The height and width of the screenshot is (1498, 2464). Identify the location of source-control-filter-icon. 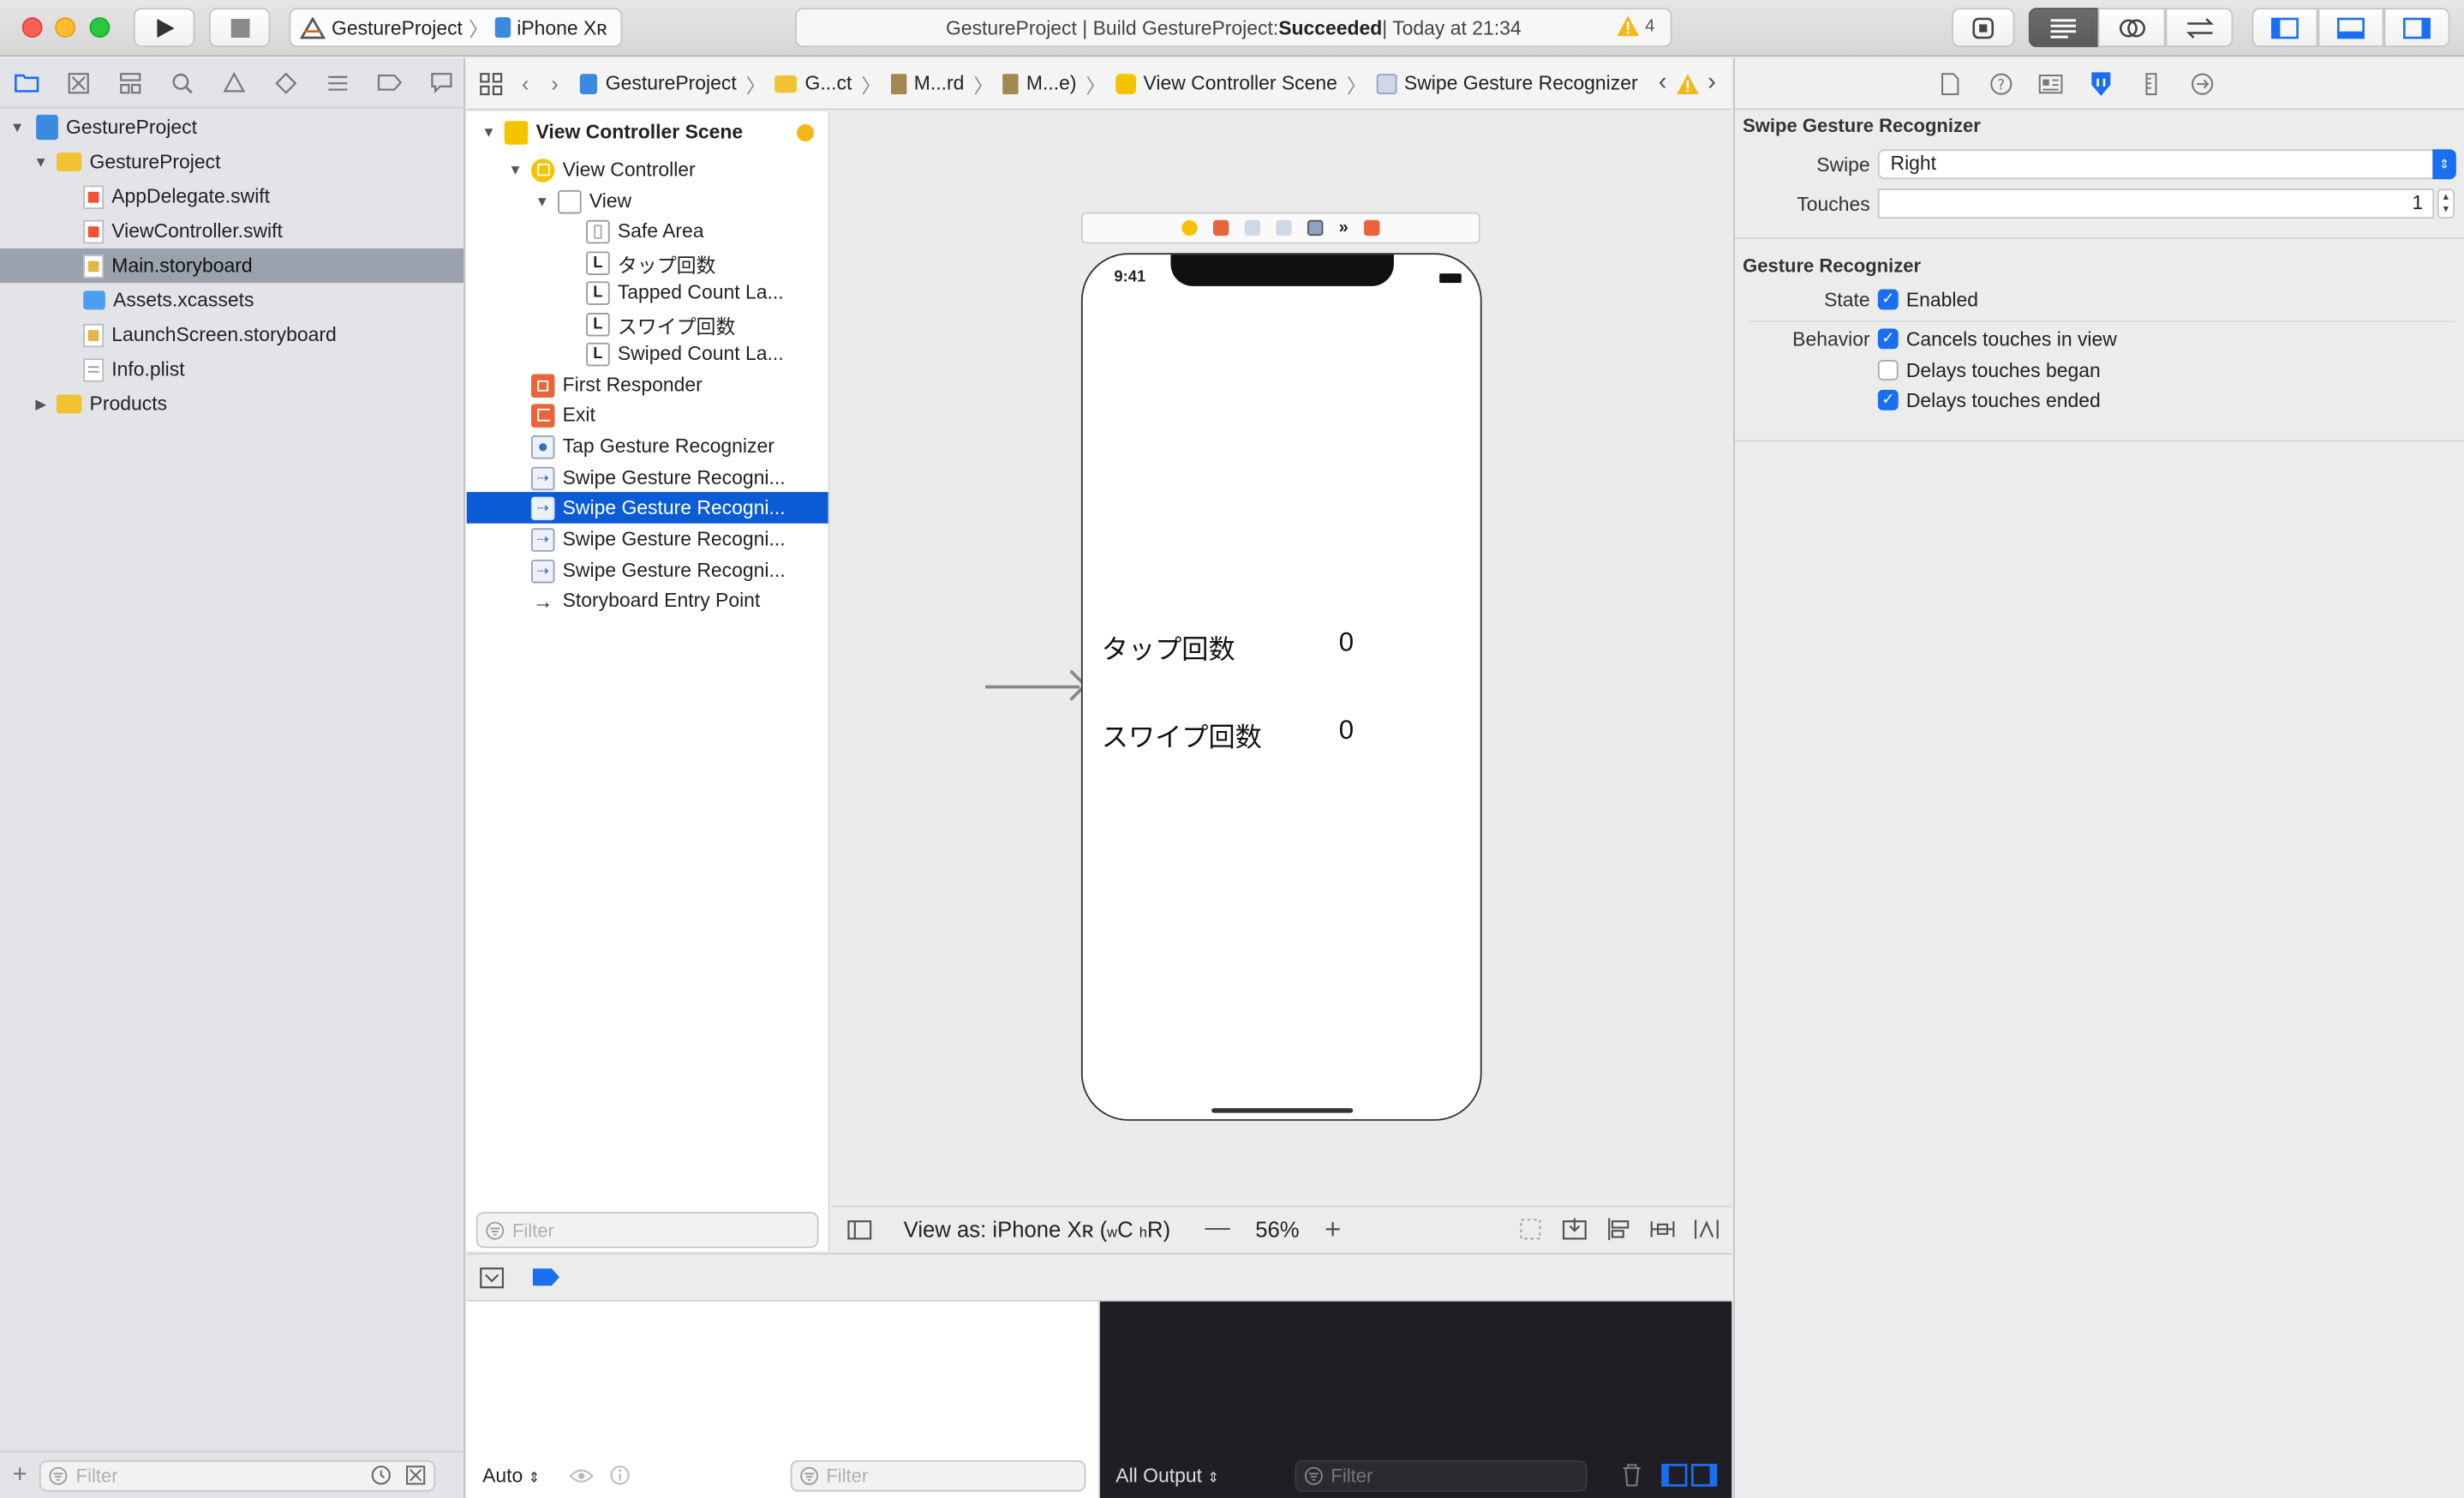
(416, 1475).